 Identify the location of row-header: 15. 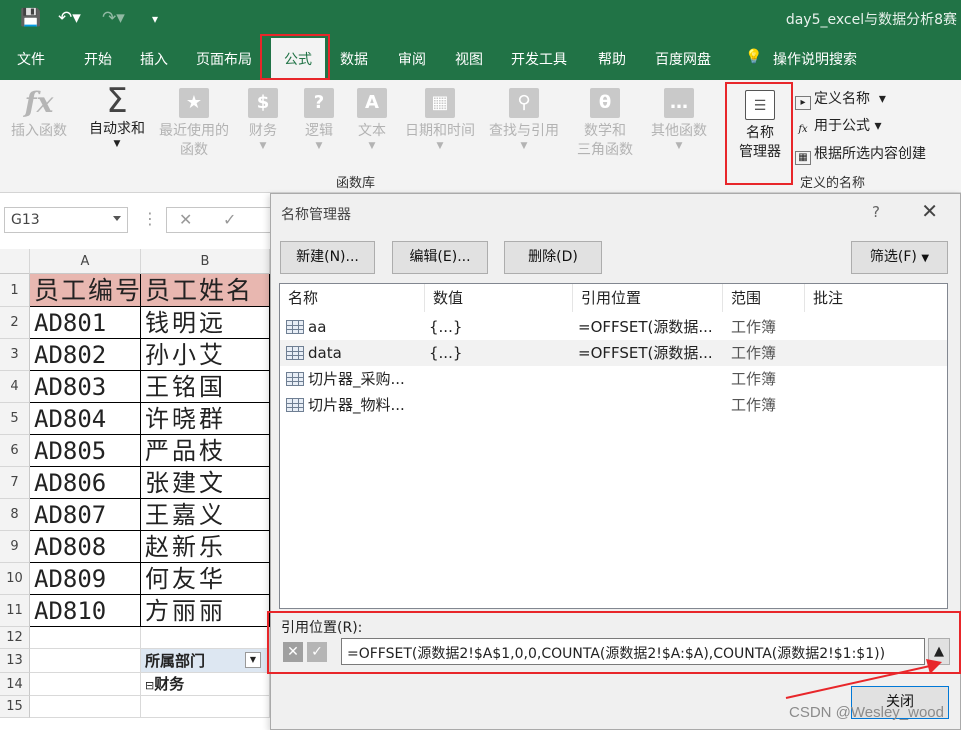
(15, 707).